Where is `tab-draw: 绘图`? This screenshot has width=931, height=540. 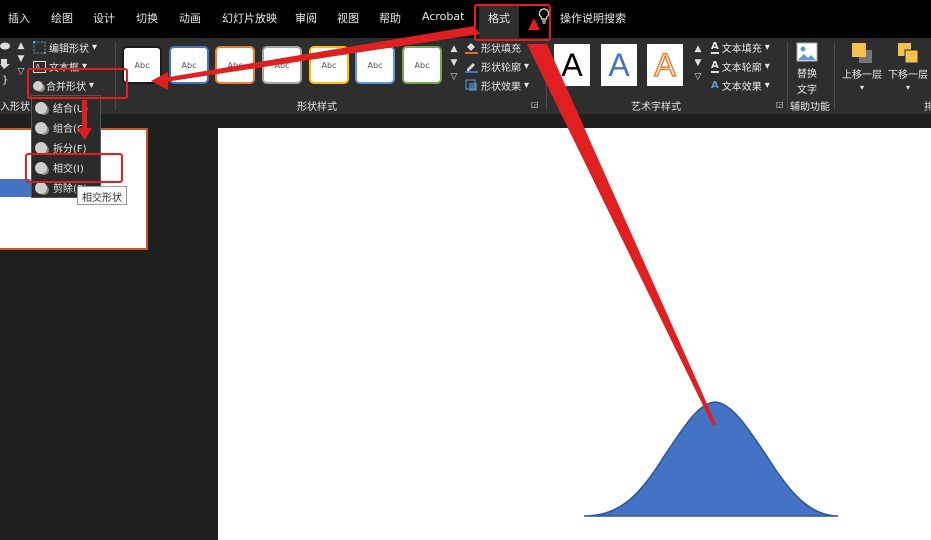
tab-draw: 绘图 is located at coordinates (62, 18).